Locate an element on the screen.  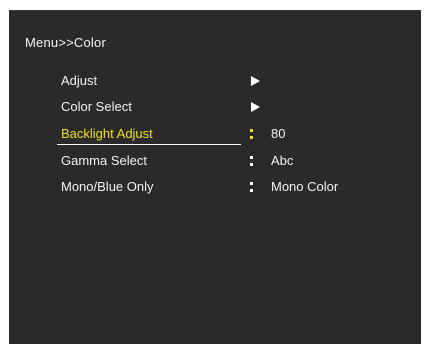
menu-item-mono-blue-only: Mono/Blue Only Mono Color is located at coordinates (215, 187).